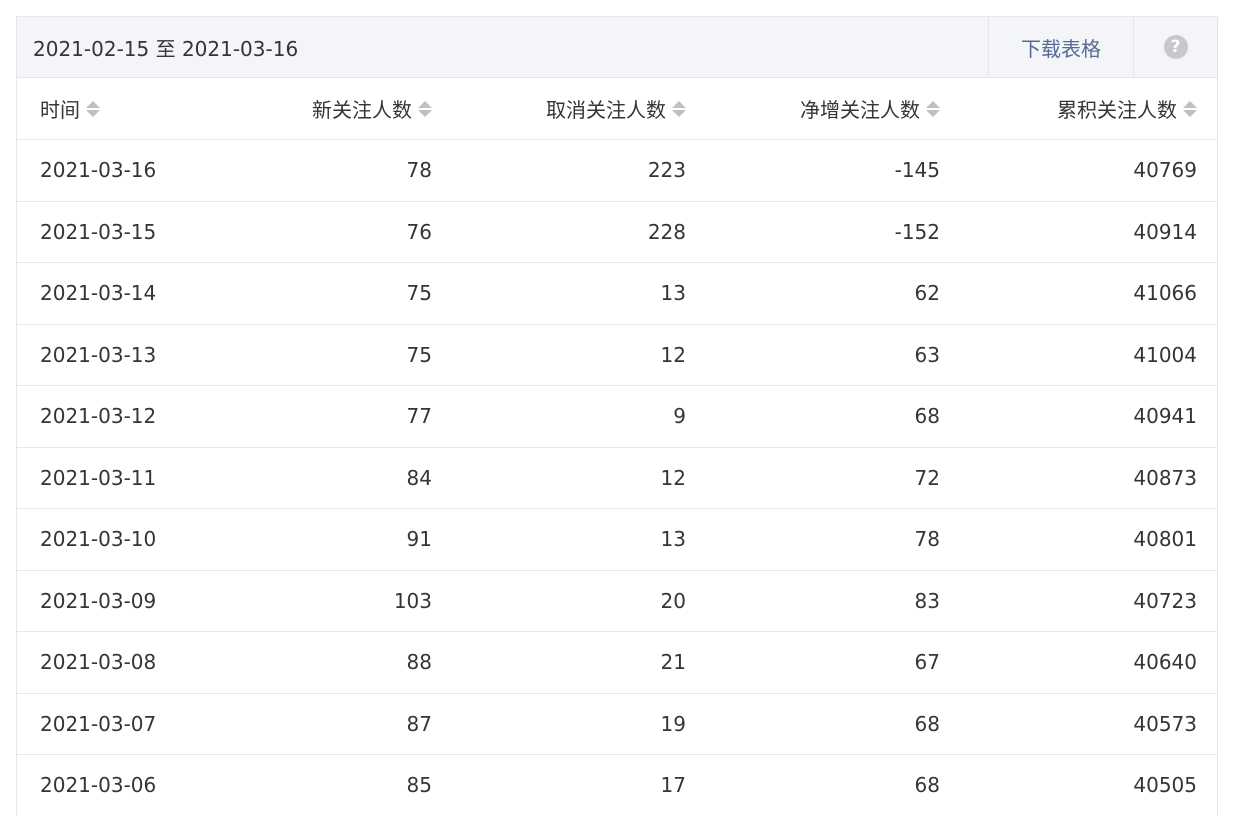 The image size is (1249, 816). I want to click on column-header-net-growth: 净增关注人数, so click(835, 109).